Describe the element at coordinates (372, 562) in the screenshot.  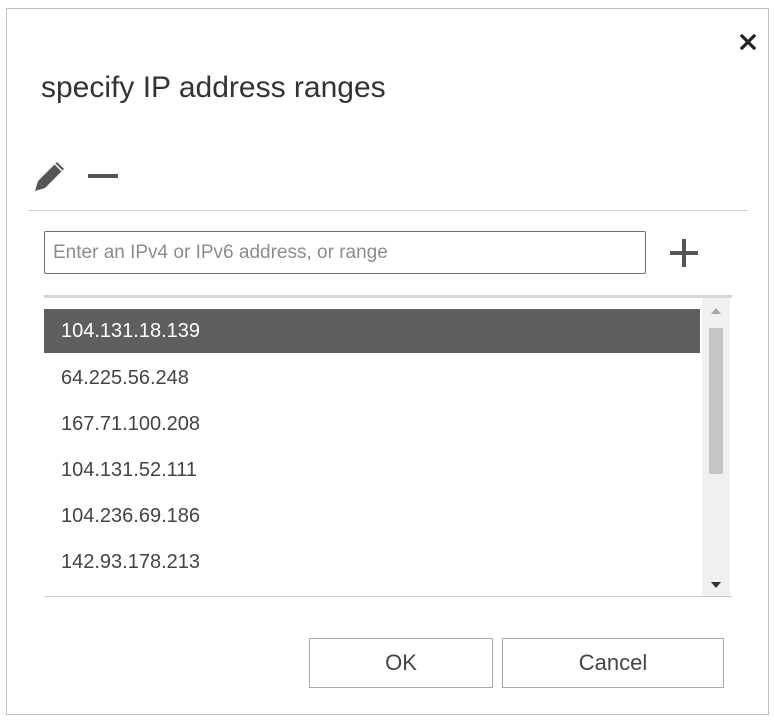
I see `list-item: 142.93.178.213` at that location.